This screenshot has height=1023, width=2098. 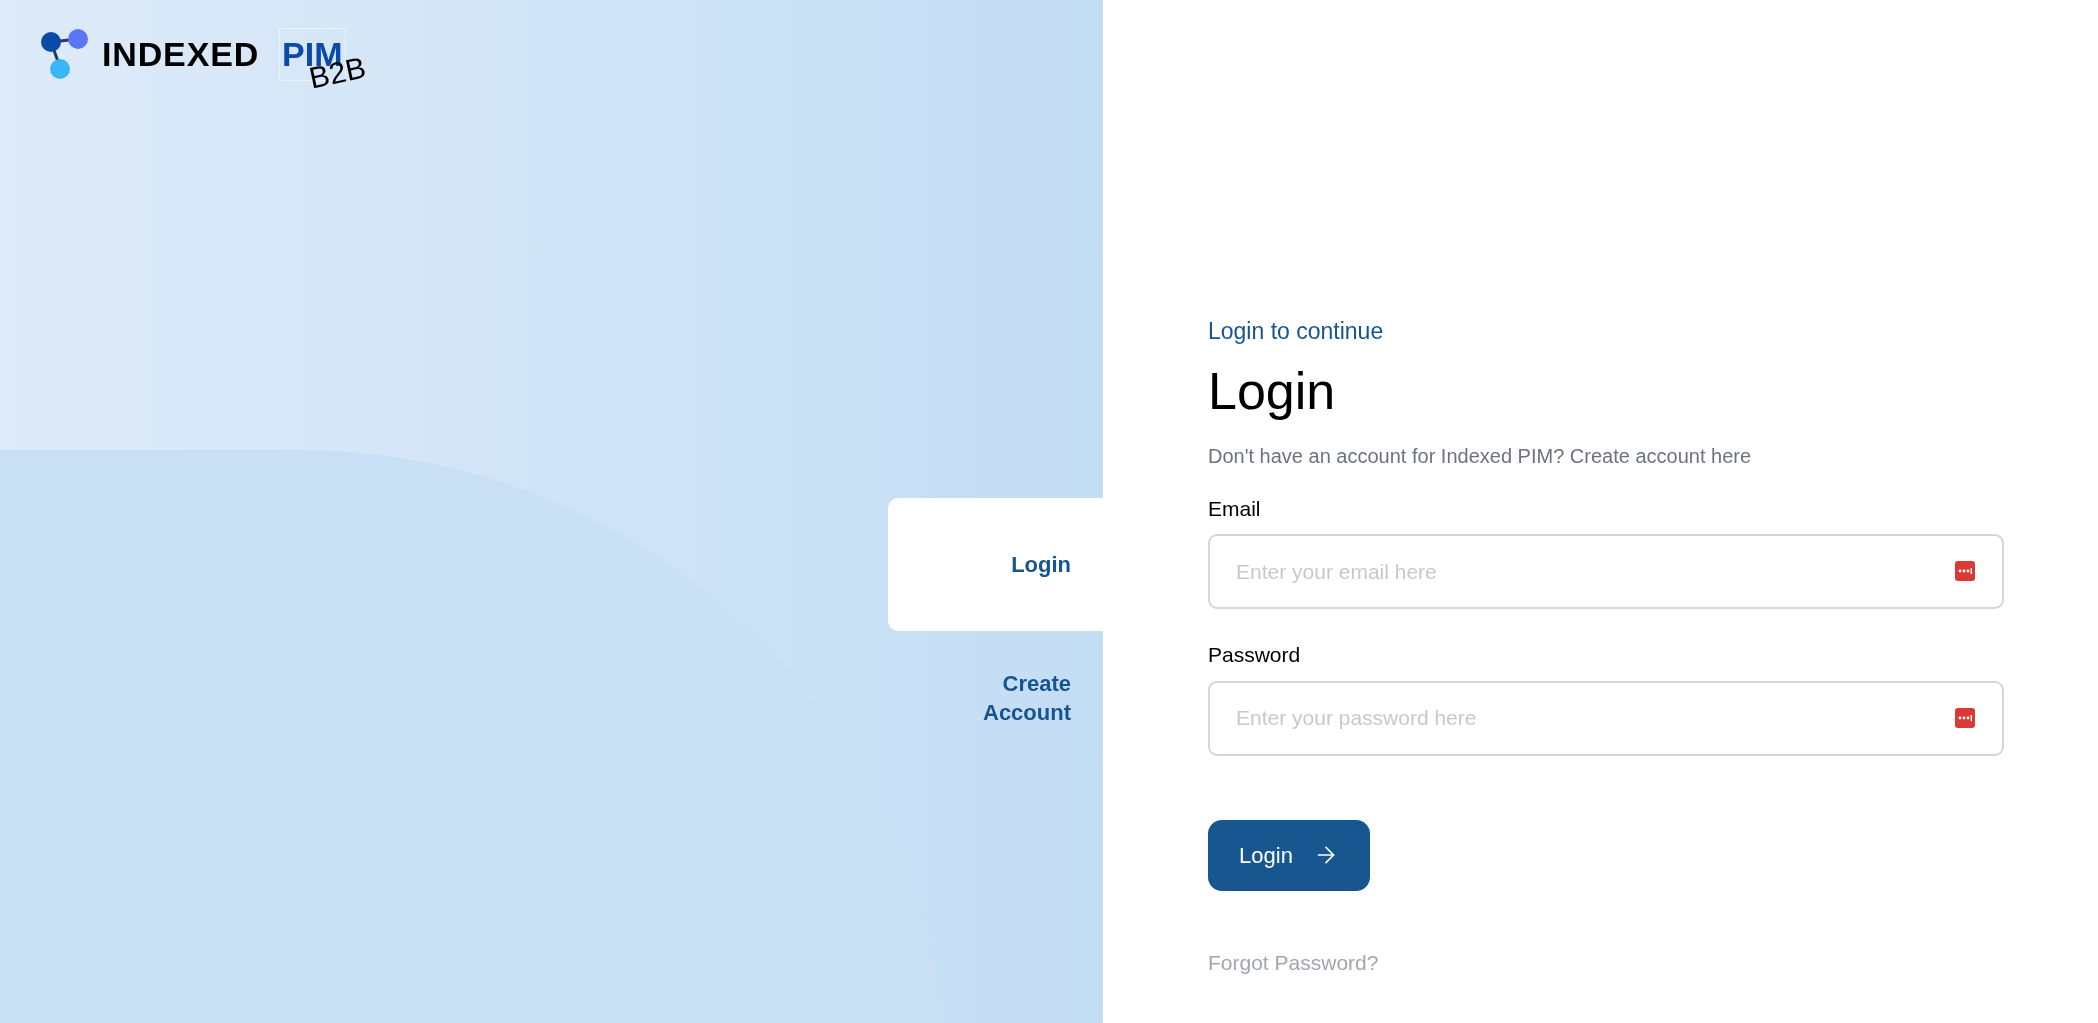 What do you see at coordinates (181, 54) in the screenshot?
I see `logo-wordmark: INDEXED` at bounding box center [181, 54].